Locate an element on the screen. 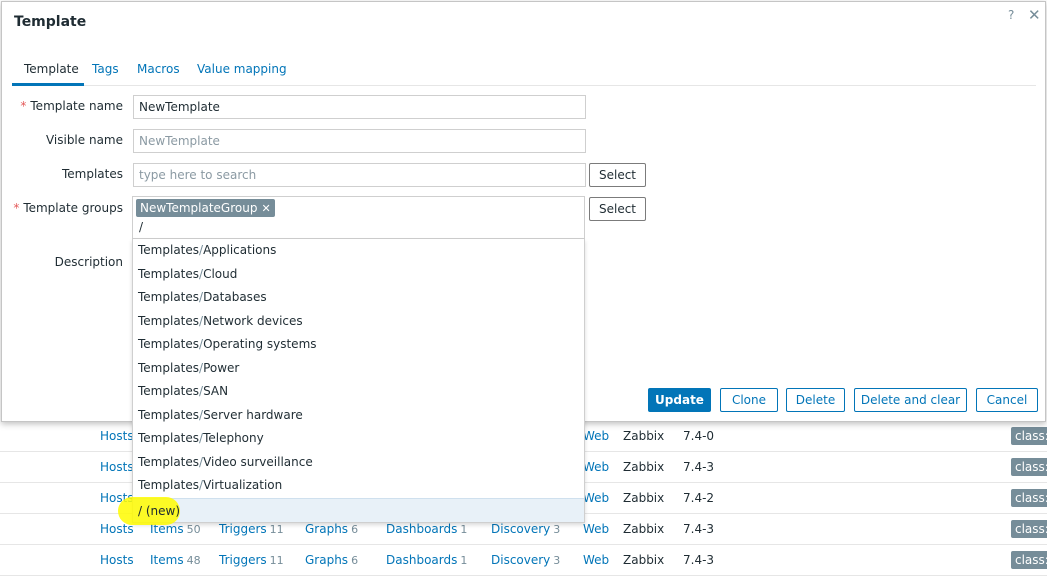 The width and height of the screenshot is (1047, 576). delete-button: Delete is located at coordinates (815, 400).